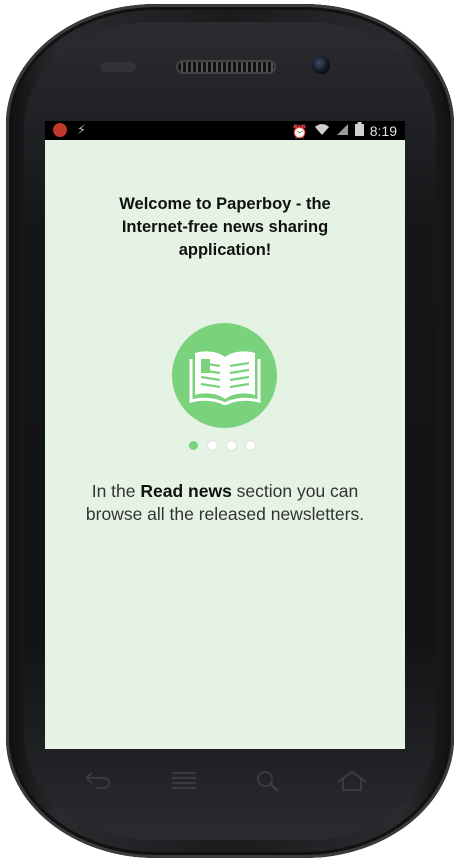 The image size is (460, 862). Describe the element at coordinates (60, 130) in the screenshot. I see `record-icon` at that location.